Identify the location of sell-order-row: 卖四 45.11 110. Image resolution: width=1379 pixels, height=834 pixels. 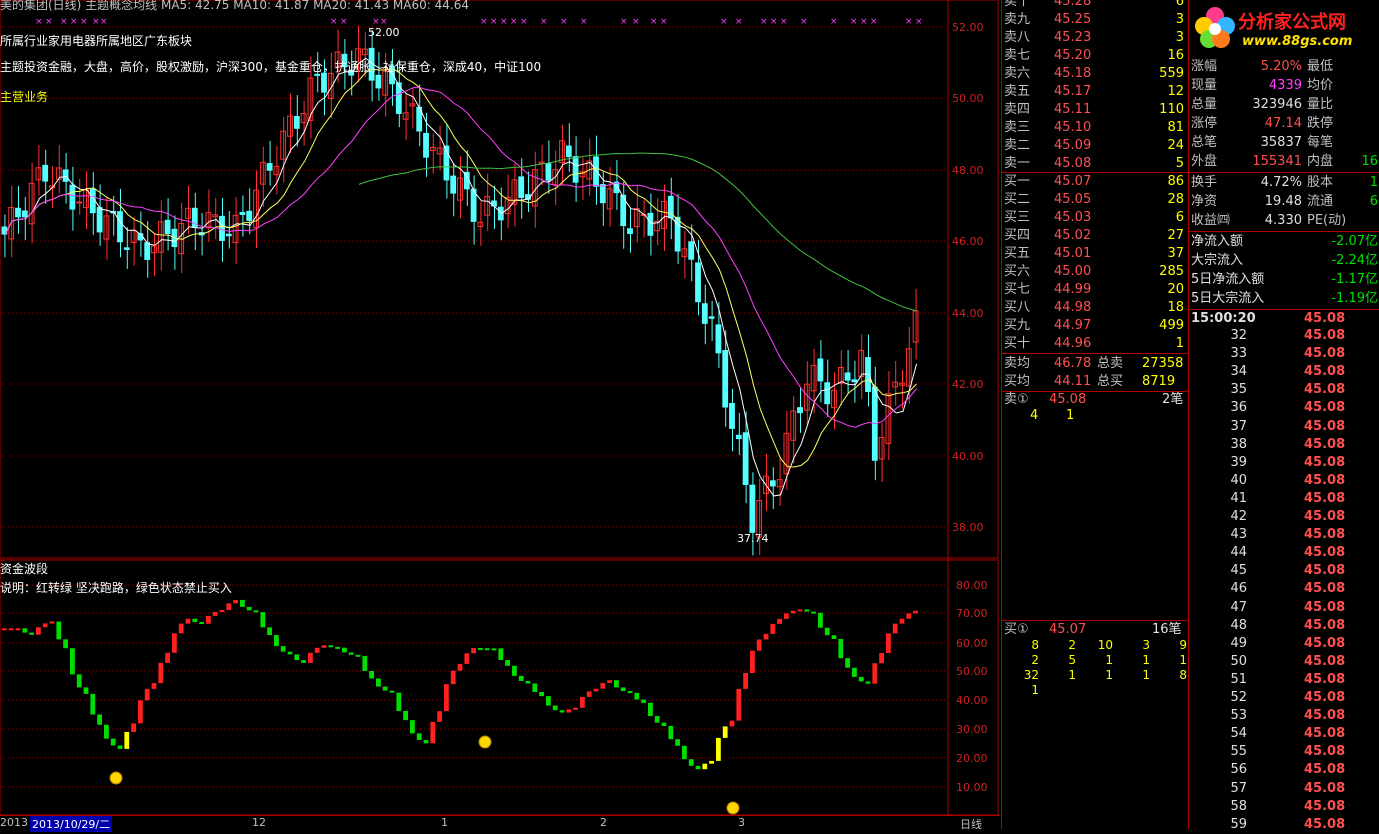
(1095, 110).